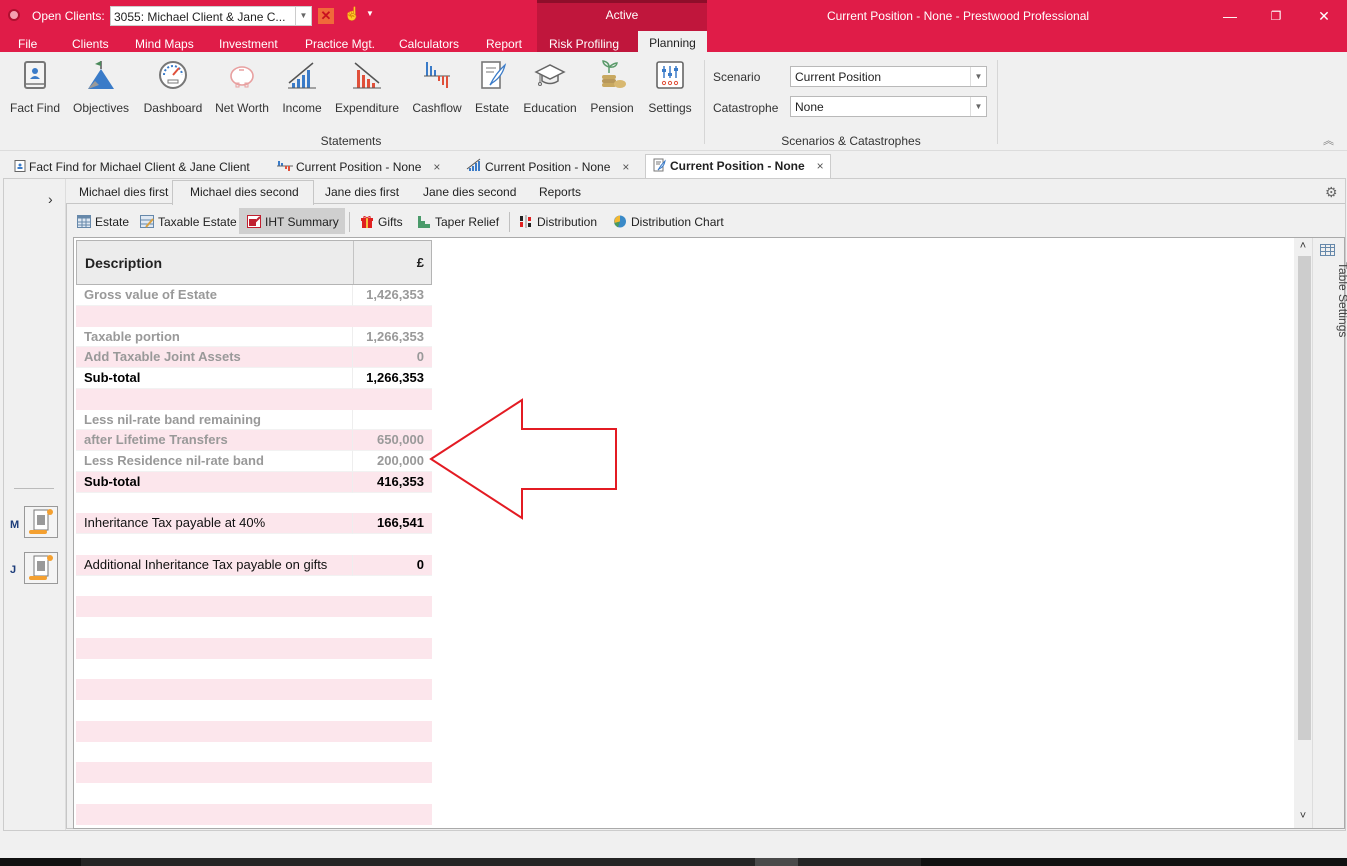 The height and width of the screenshot is (866, 1347). What do you see at coordinates (20, 166) in the screenshot?
I see `fact-find-icon` at bounding box center [20, 166].